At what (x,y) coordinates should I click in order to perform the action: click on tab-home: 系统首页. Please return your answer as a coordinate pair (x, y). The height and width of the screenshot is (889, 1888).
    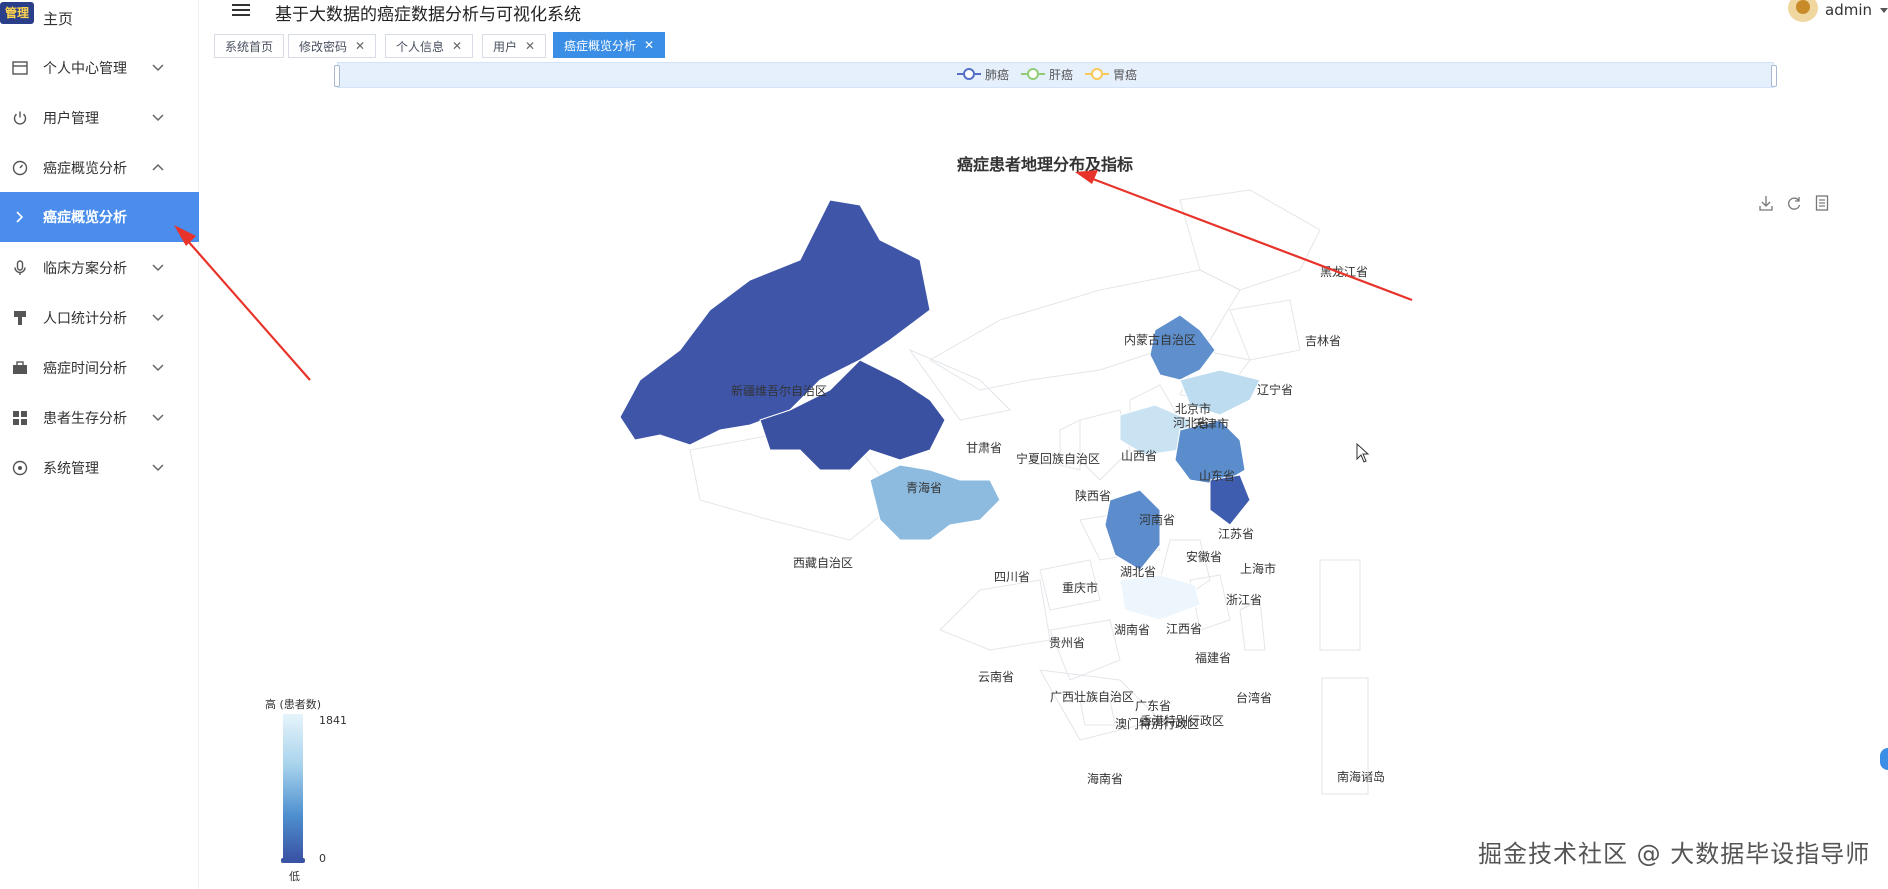
    Looking at the image, I should click on (249, 46).